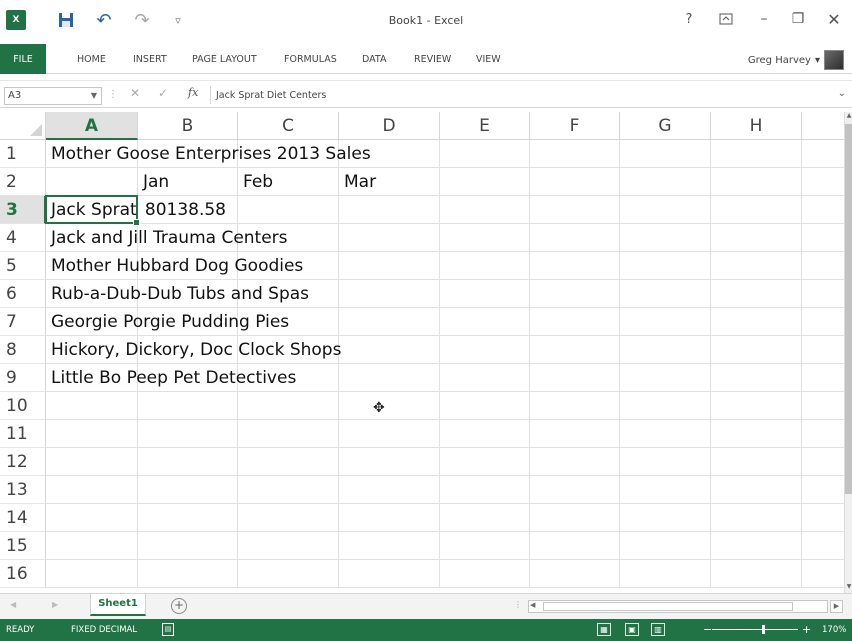  Describe the element at coordinates (532, 605) in the screenshot. I see `scroll-left-icon: ◀` at that location.